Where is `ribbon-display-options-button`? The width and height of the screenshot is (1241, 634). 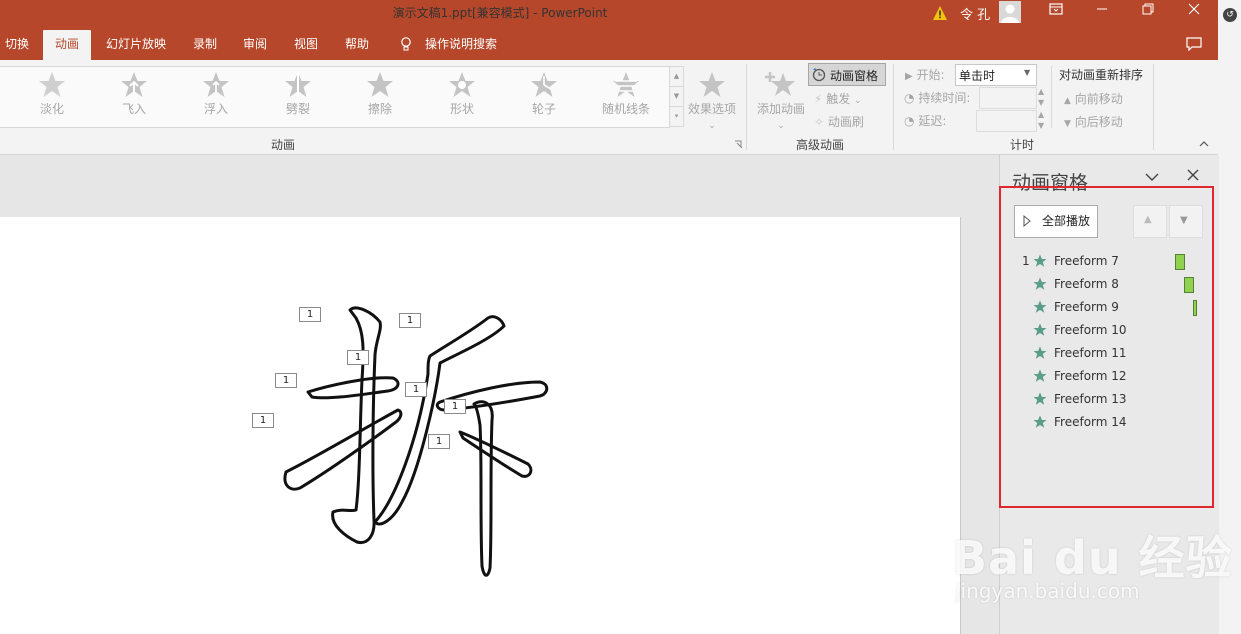 ribbon-display-options-button is located at coordinates (1056, 13).